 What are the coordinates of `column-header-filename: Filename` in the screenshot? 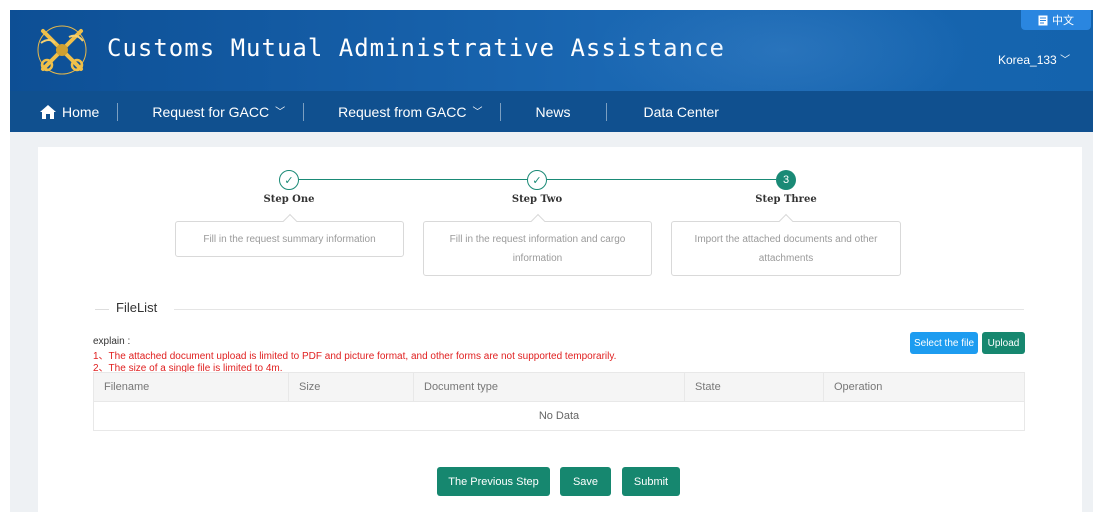 It's located at (191, 387).